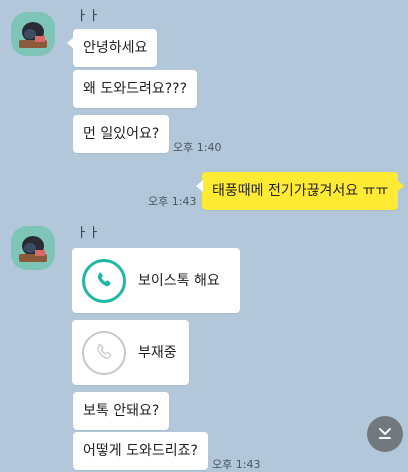 This screenshot has width=408, height=472. Describe the element at coordinates (135, 89) in the screenshot. I see `message-bubble: 왜 도와드려요???` at that location.